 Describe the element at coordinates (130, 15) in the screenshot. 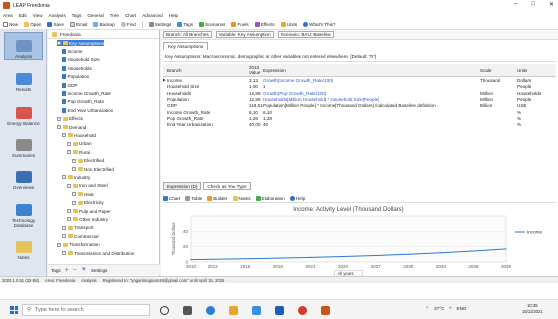

I see `menu-chart: Chart` at that location.